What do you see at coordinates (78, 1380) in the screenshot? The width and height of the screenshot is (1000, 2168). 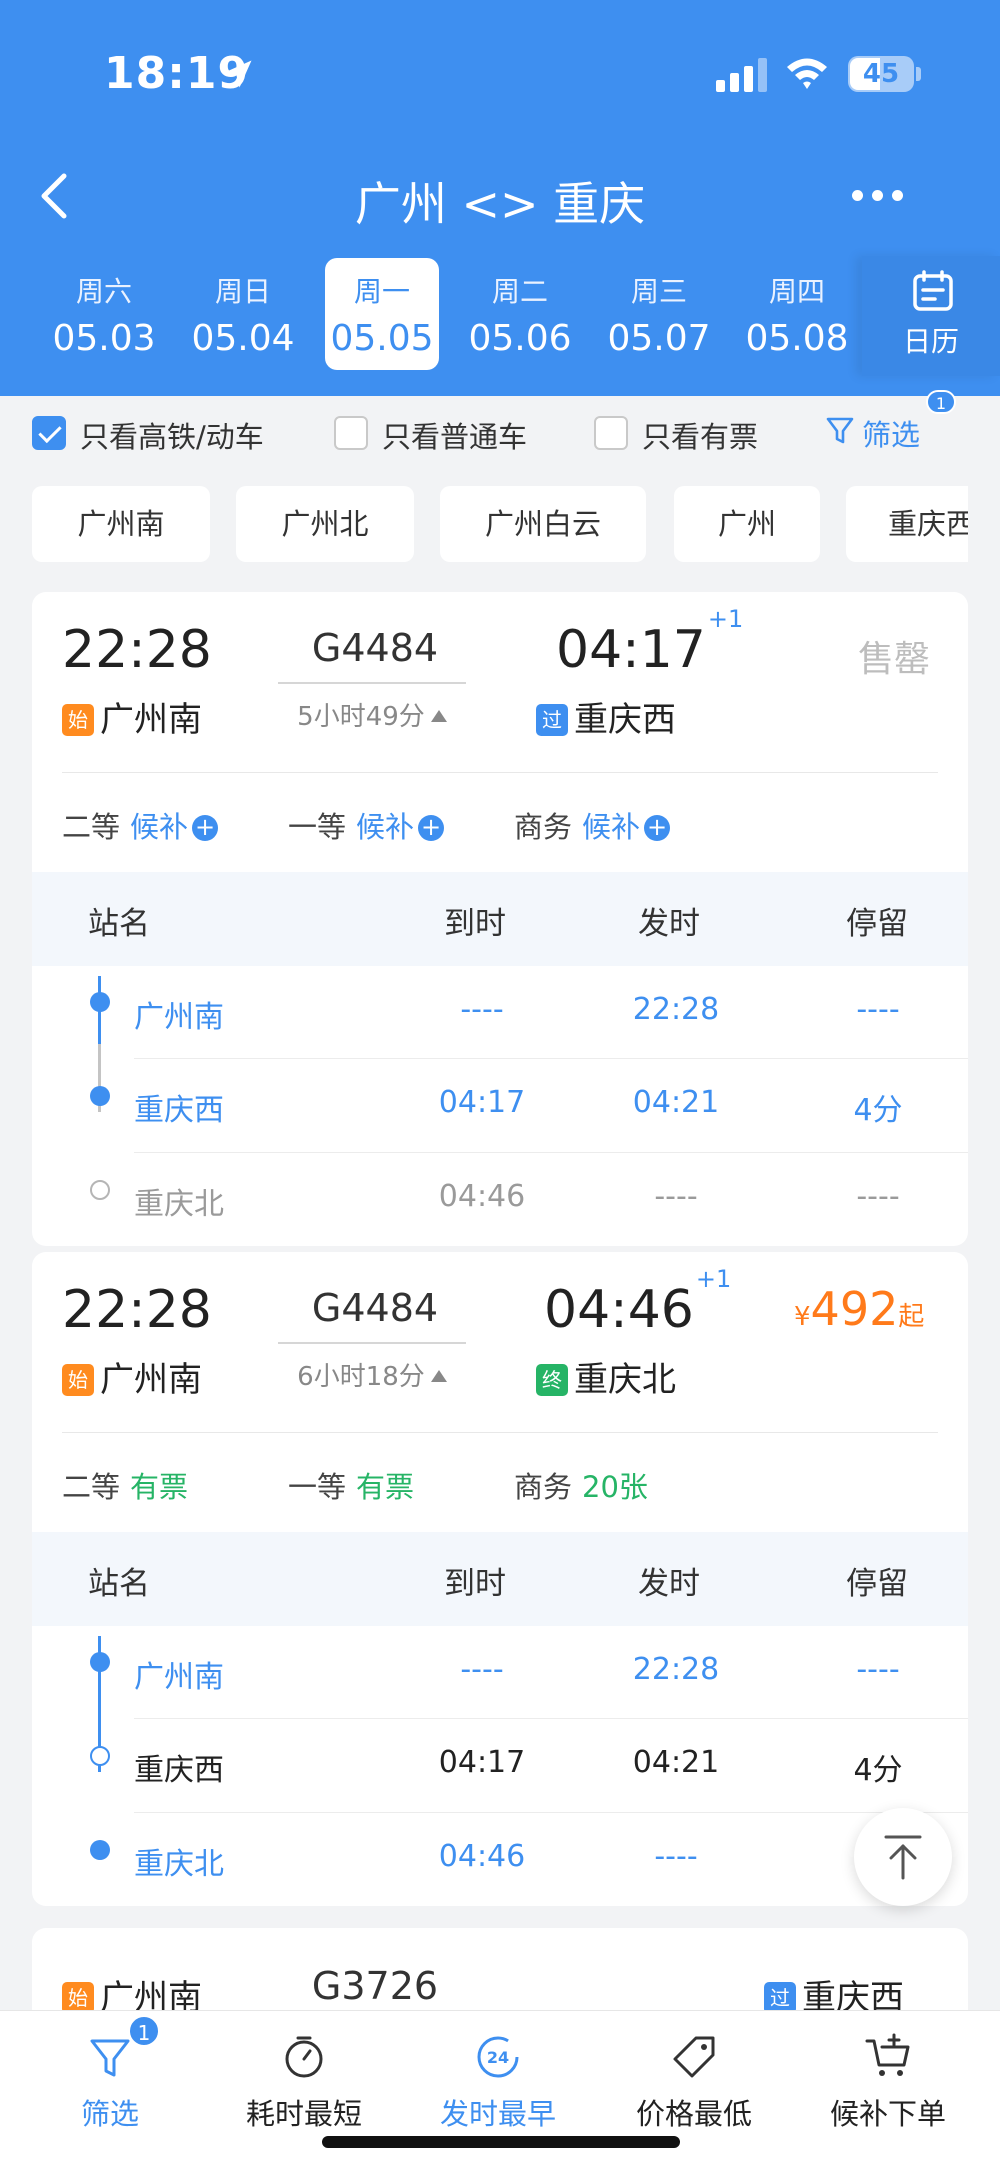 I see `origin-badge: 始` at bounding box center [78, 1380].